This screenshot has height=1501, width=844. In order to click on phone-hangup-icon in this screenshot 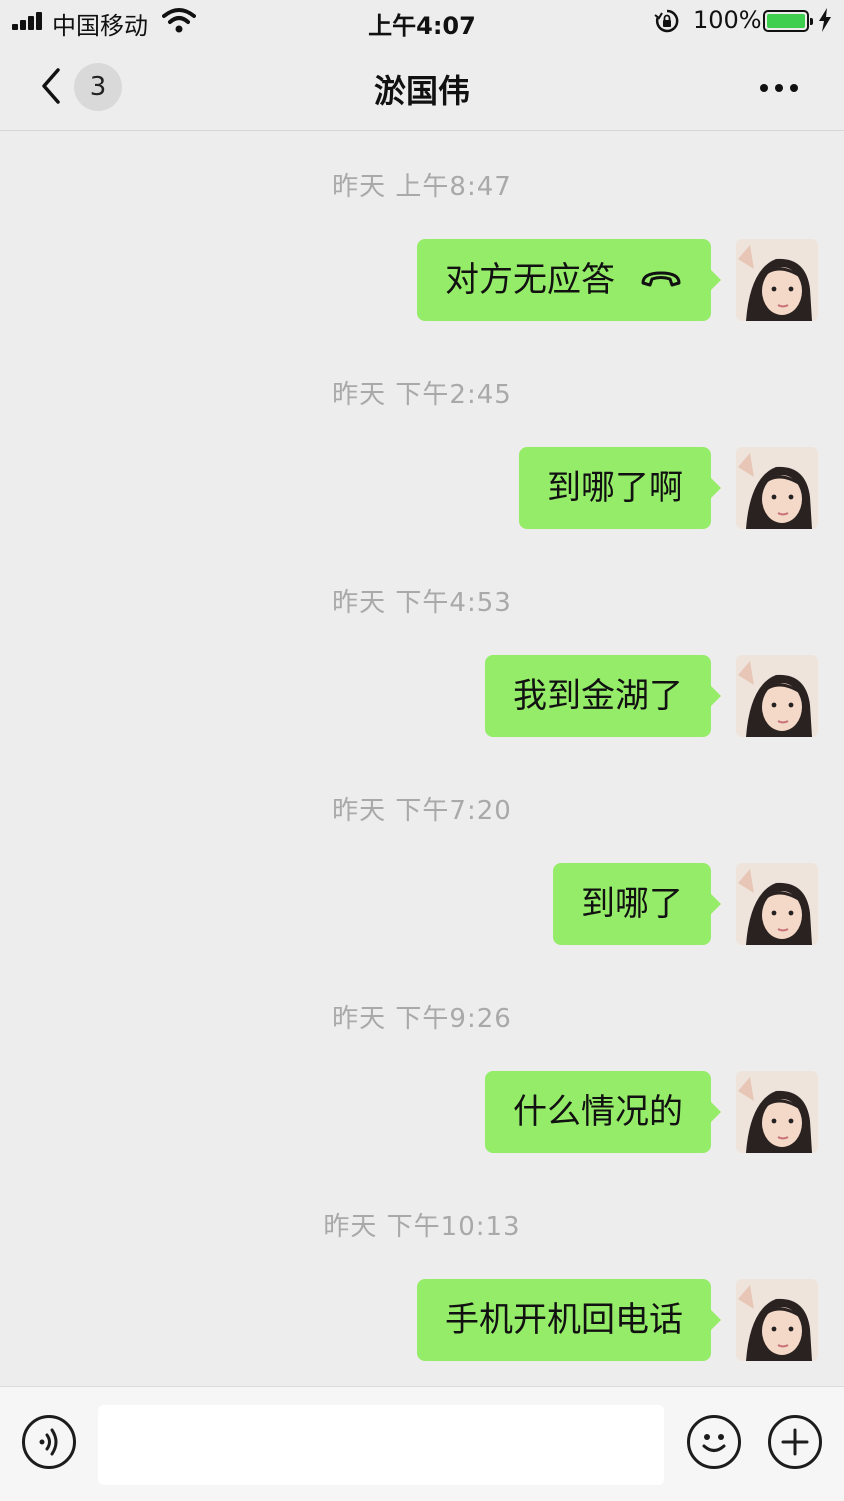, I will do `click(661, 278)`.